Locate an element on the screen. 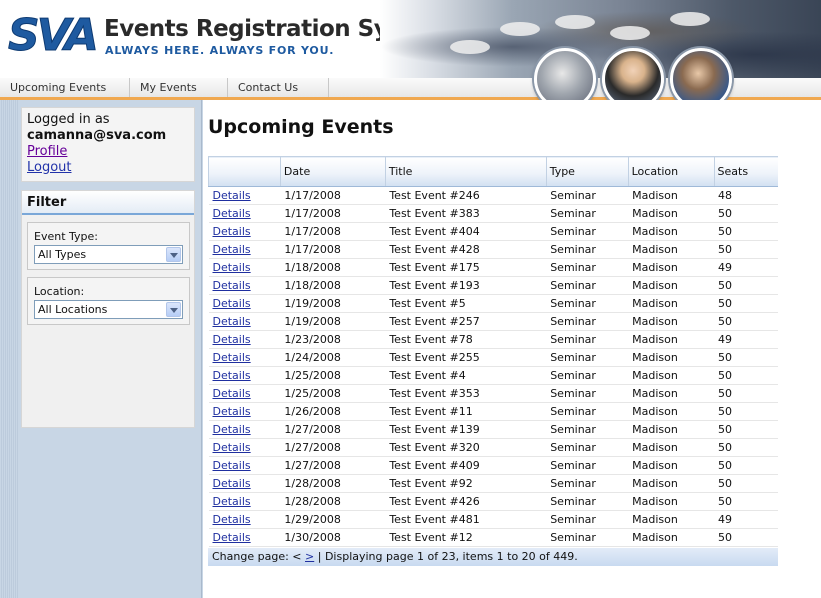  column-header-location: Location is located at coordinates (671, 171).